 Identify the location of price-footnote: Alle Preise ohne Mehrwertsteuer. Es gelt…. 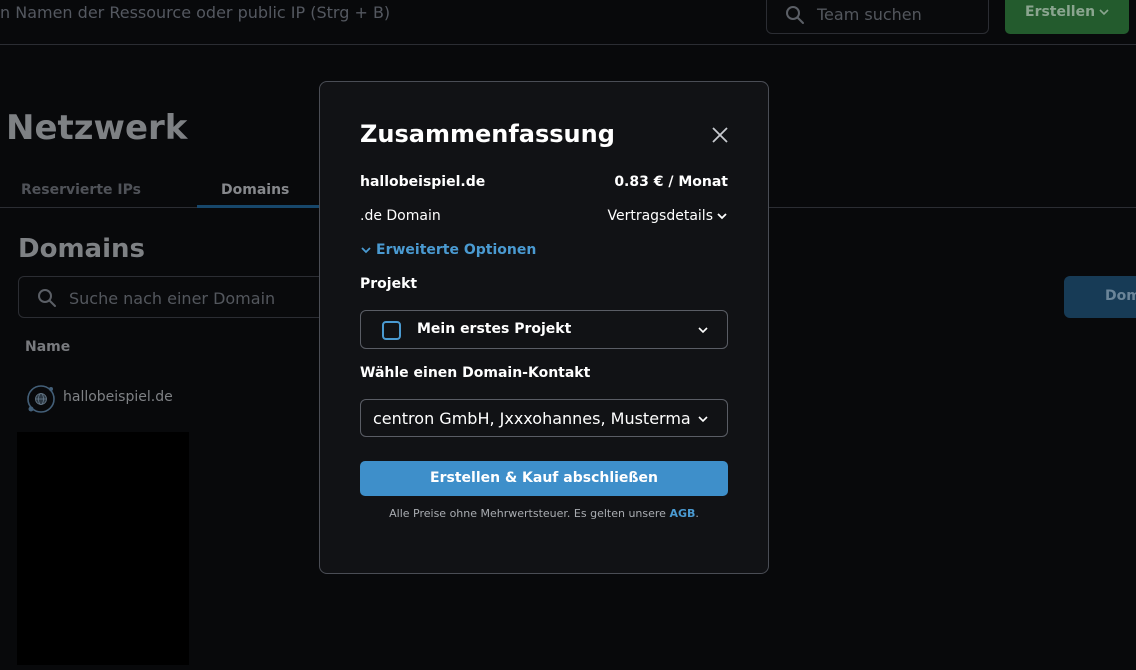
(544, 513).